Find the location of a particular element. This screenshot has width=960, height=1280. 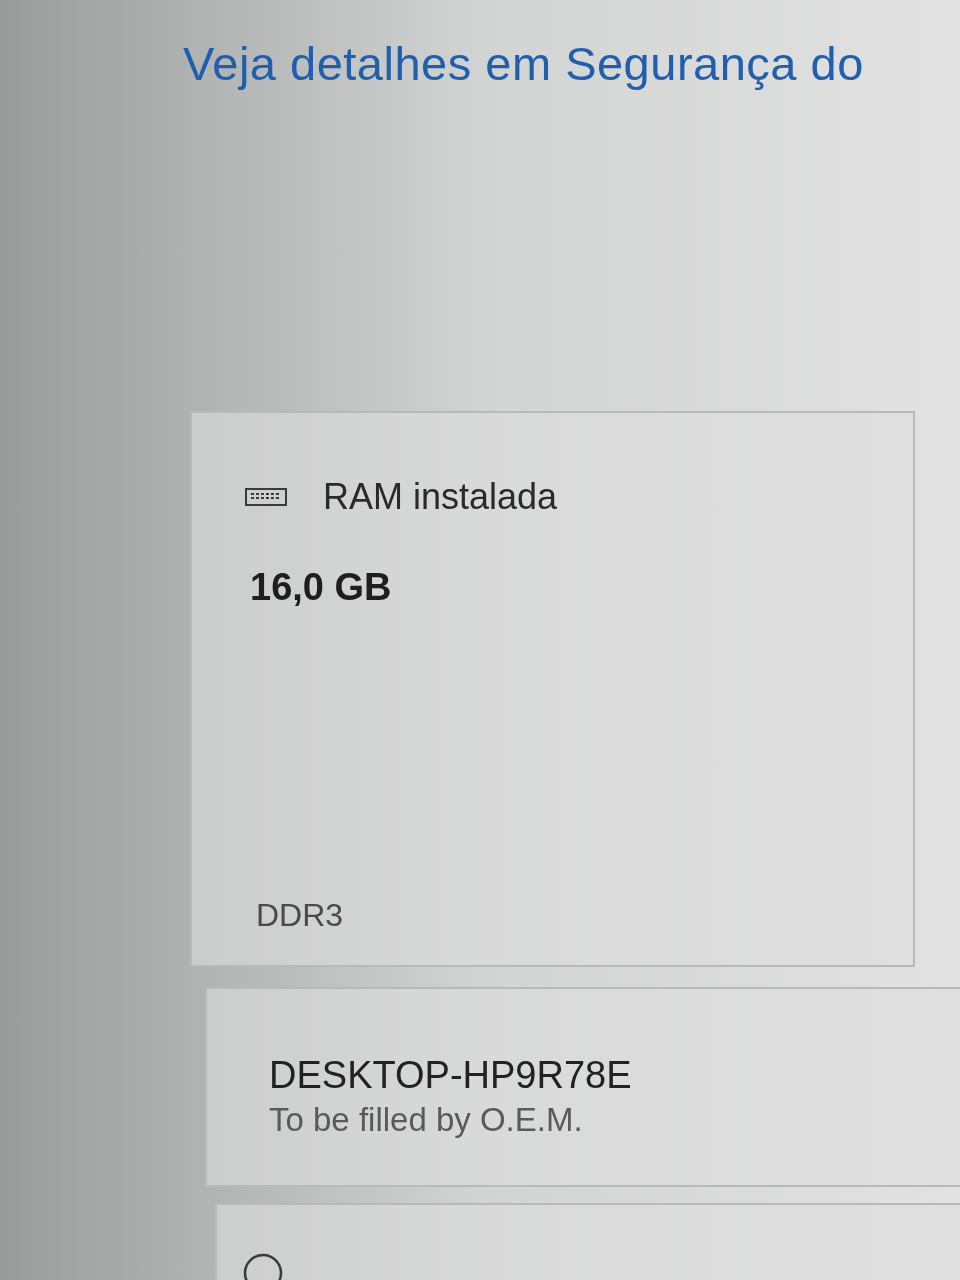

ram-type: DDR3 is located at coordinates (300, 915).